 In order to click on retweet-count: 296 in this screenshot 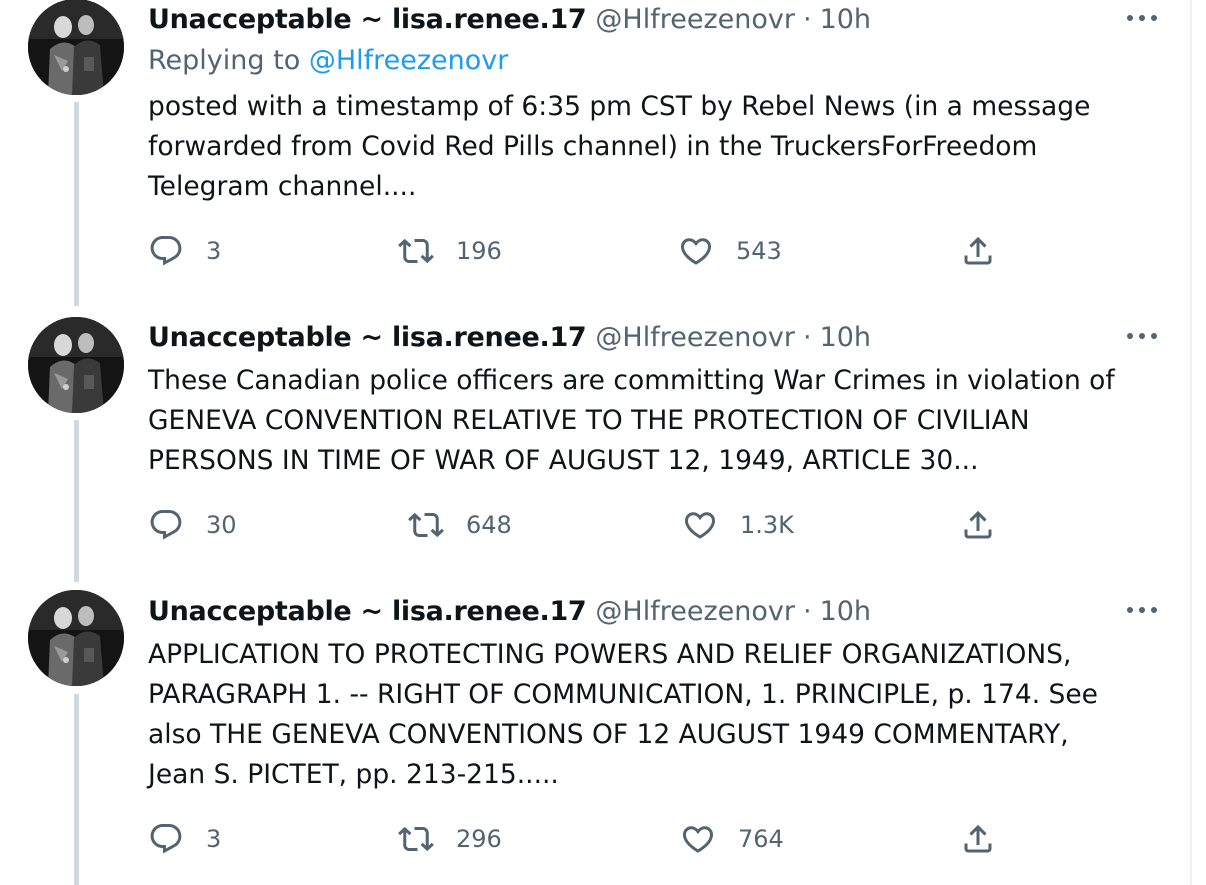, I will do `click(479, 839)`.